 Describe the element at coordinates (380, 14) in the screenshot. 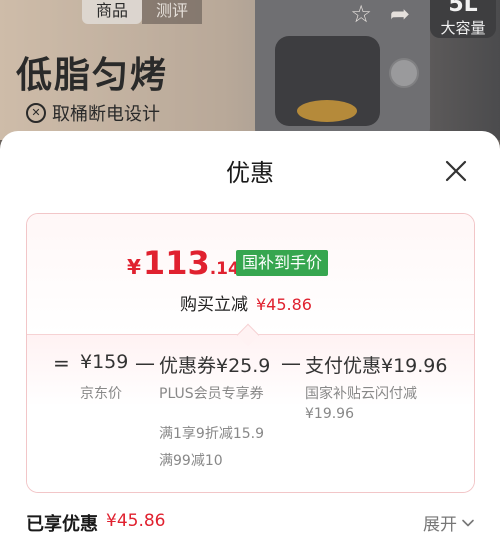

I see `top-actions: ☆ ➦` at that location.